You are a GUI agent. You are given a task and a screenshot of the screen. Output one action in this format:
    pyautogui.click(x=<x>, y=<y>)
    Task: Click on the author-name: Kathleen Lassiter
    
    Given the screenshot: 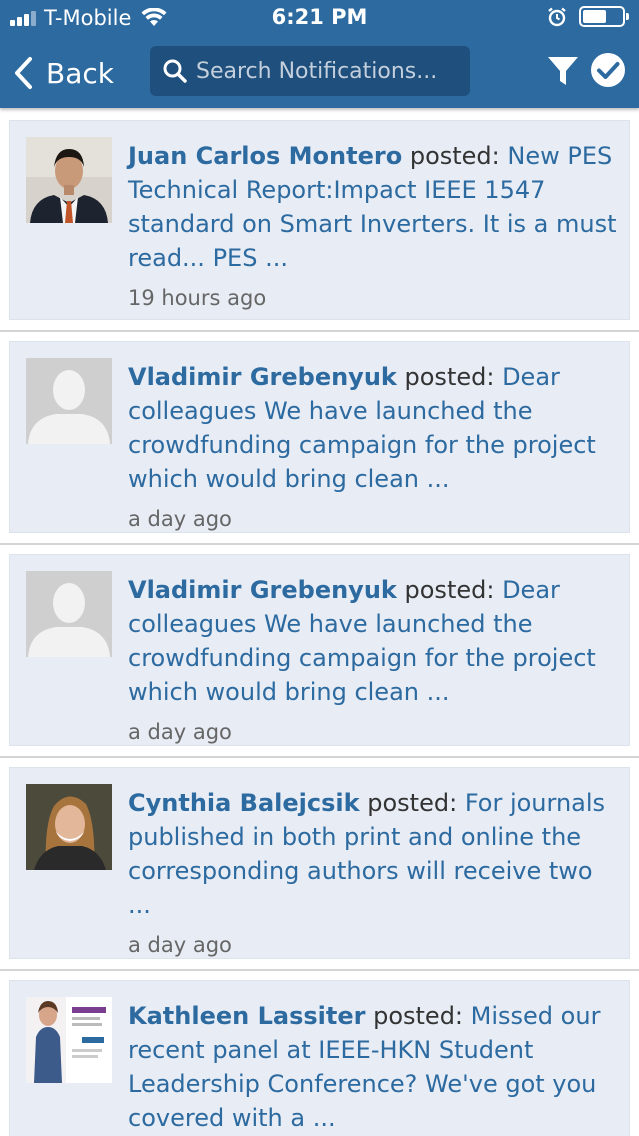 What is the action you would take?
    pyautogui.click(x=246, y=1016)
    